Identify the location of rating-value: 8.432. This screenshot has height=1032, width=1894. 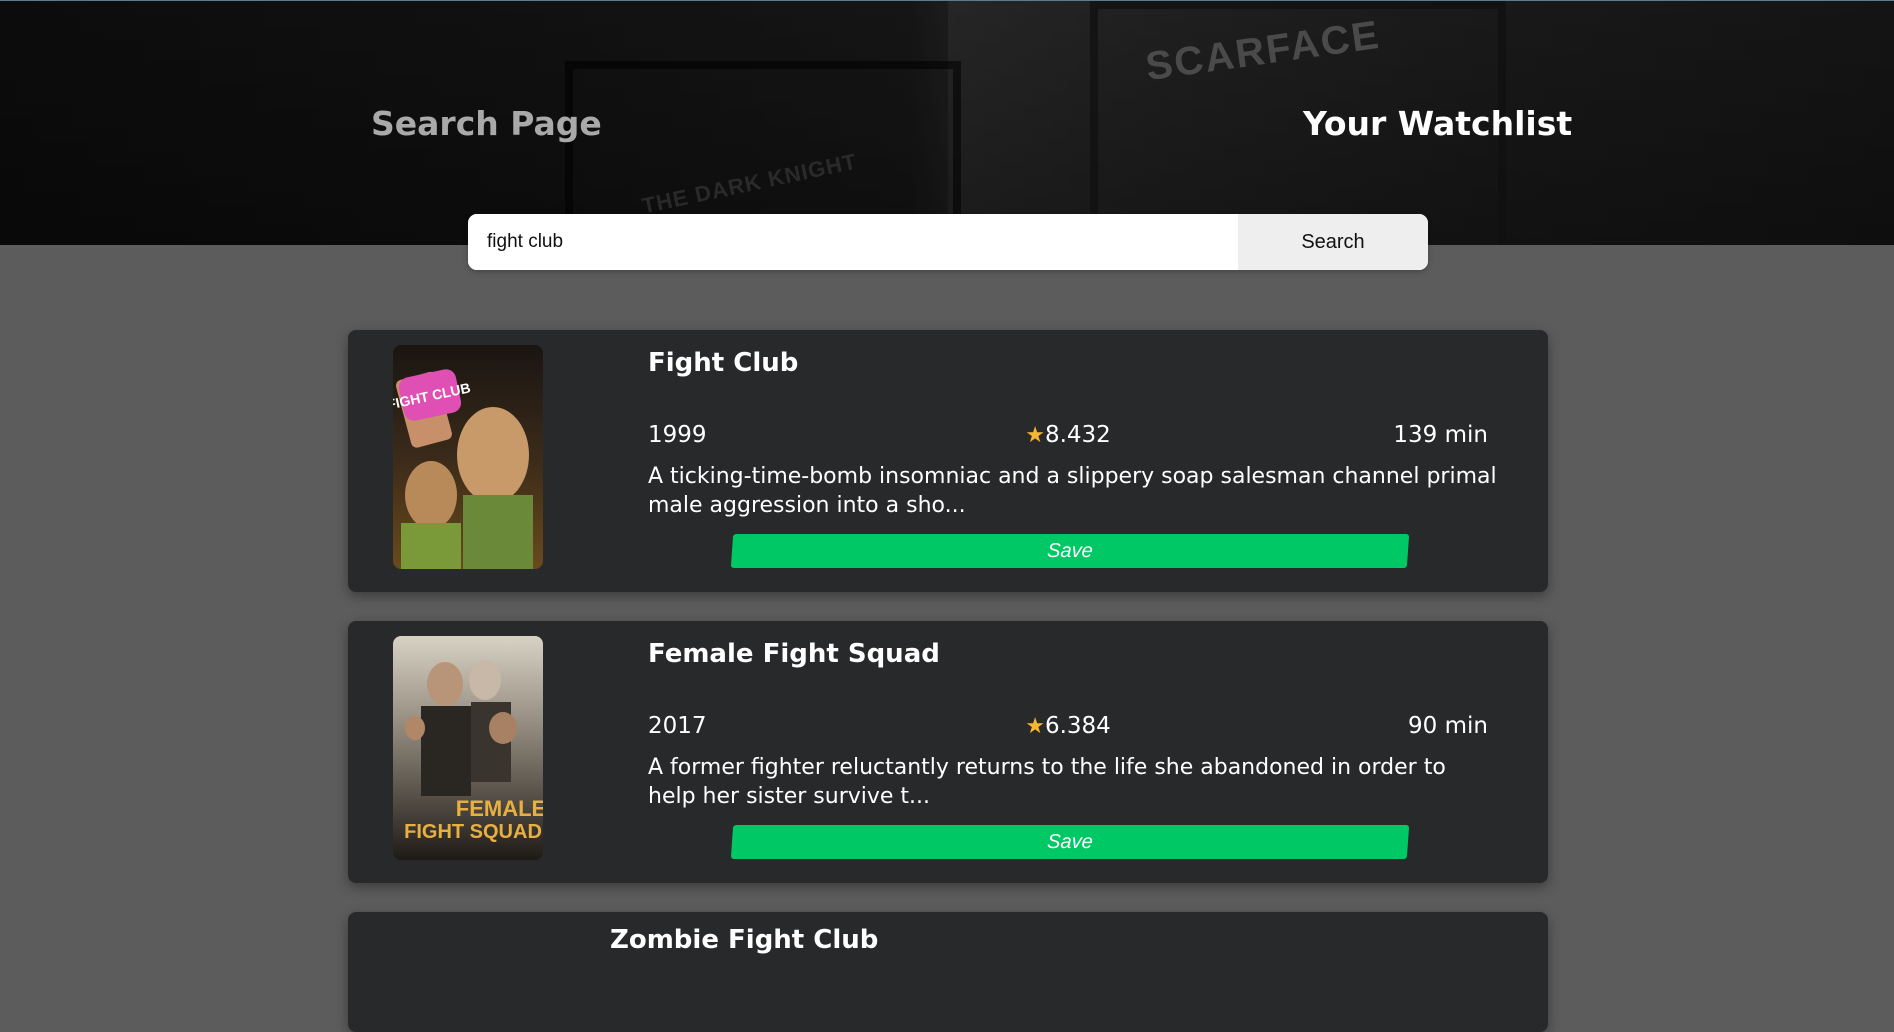
(1077, 435).